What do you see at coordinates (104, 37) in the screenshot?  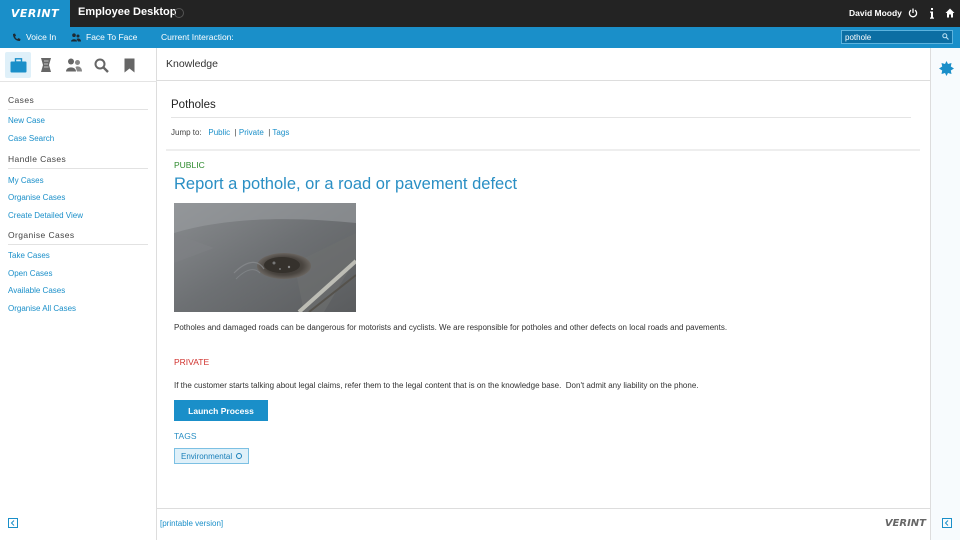 I see `face-to-face-button: Face To Face` at bounding box center [104, 37].